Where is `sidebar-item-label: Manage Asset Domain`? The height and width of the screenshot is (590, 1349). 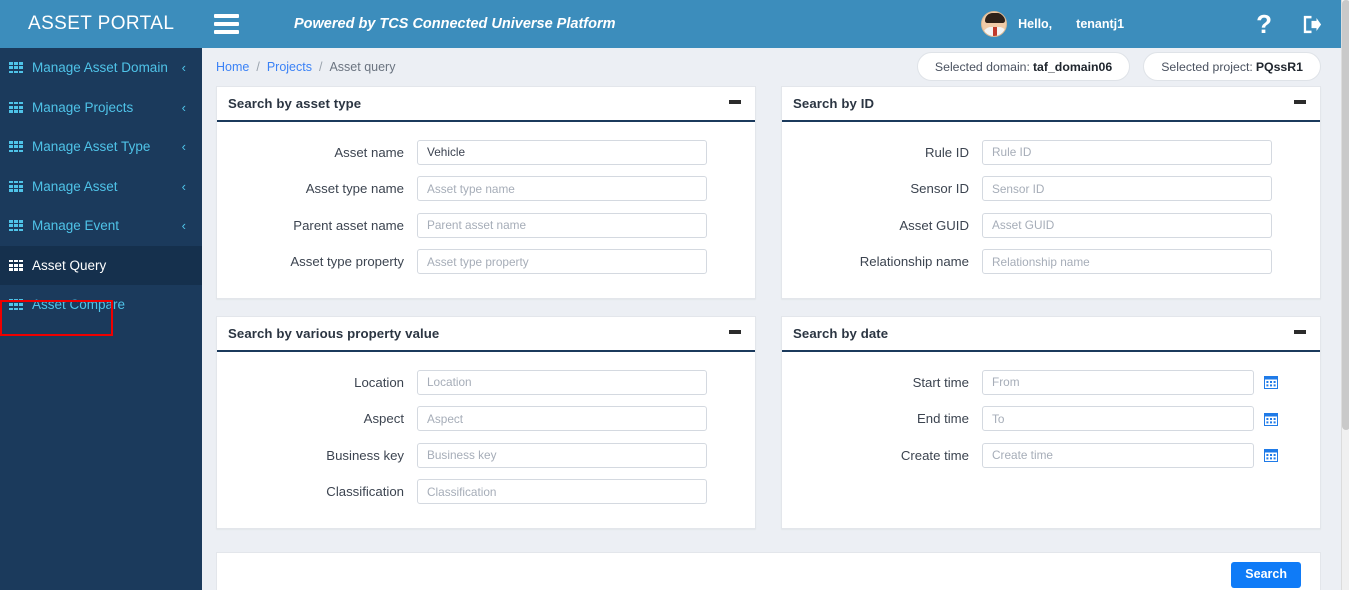
sidebar-item-label: Manage Asset Domain is located at coordinates (100, 68).